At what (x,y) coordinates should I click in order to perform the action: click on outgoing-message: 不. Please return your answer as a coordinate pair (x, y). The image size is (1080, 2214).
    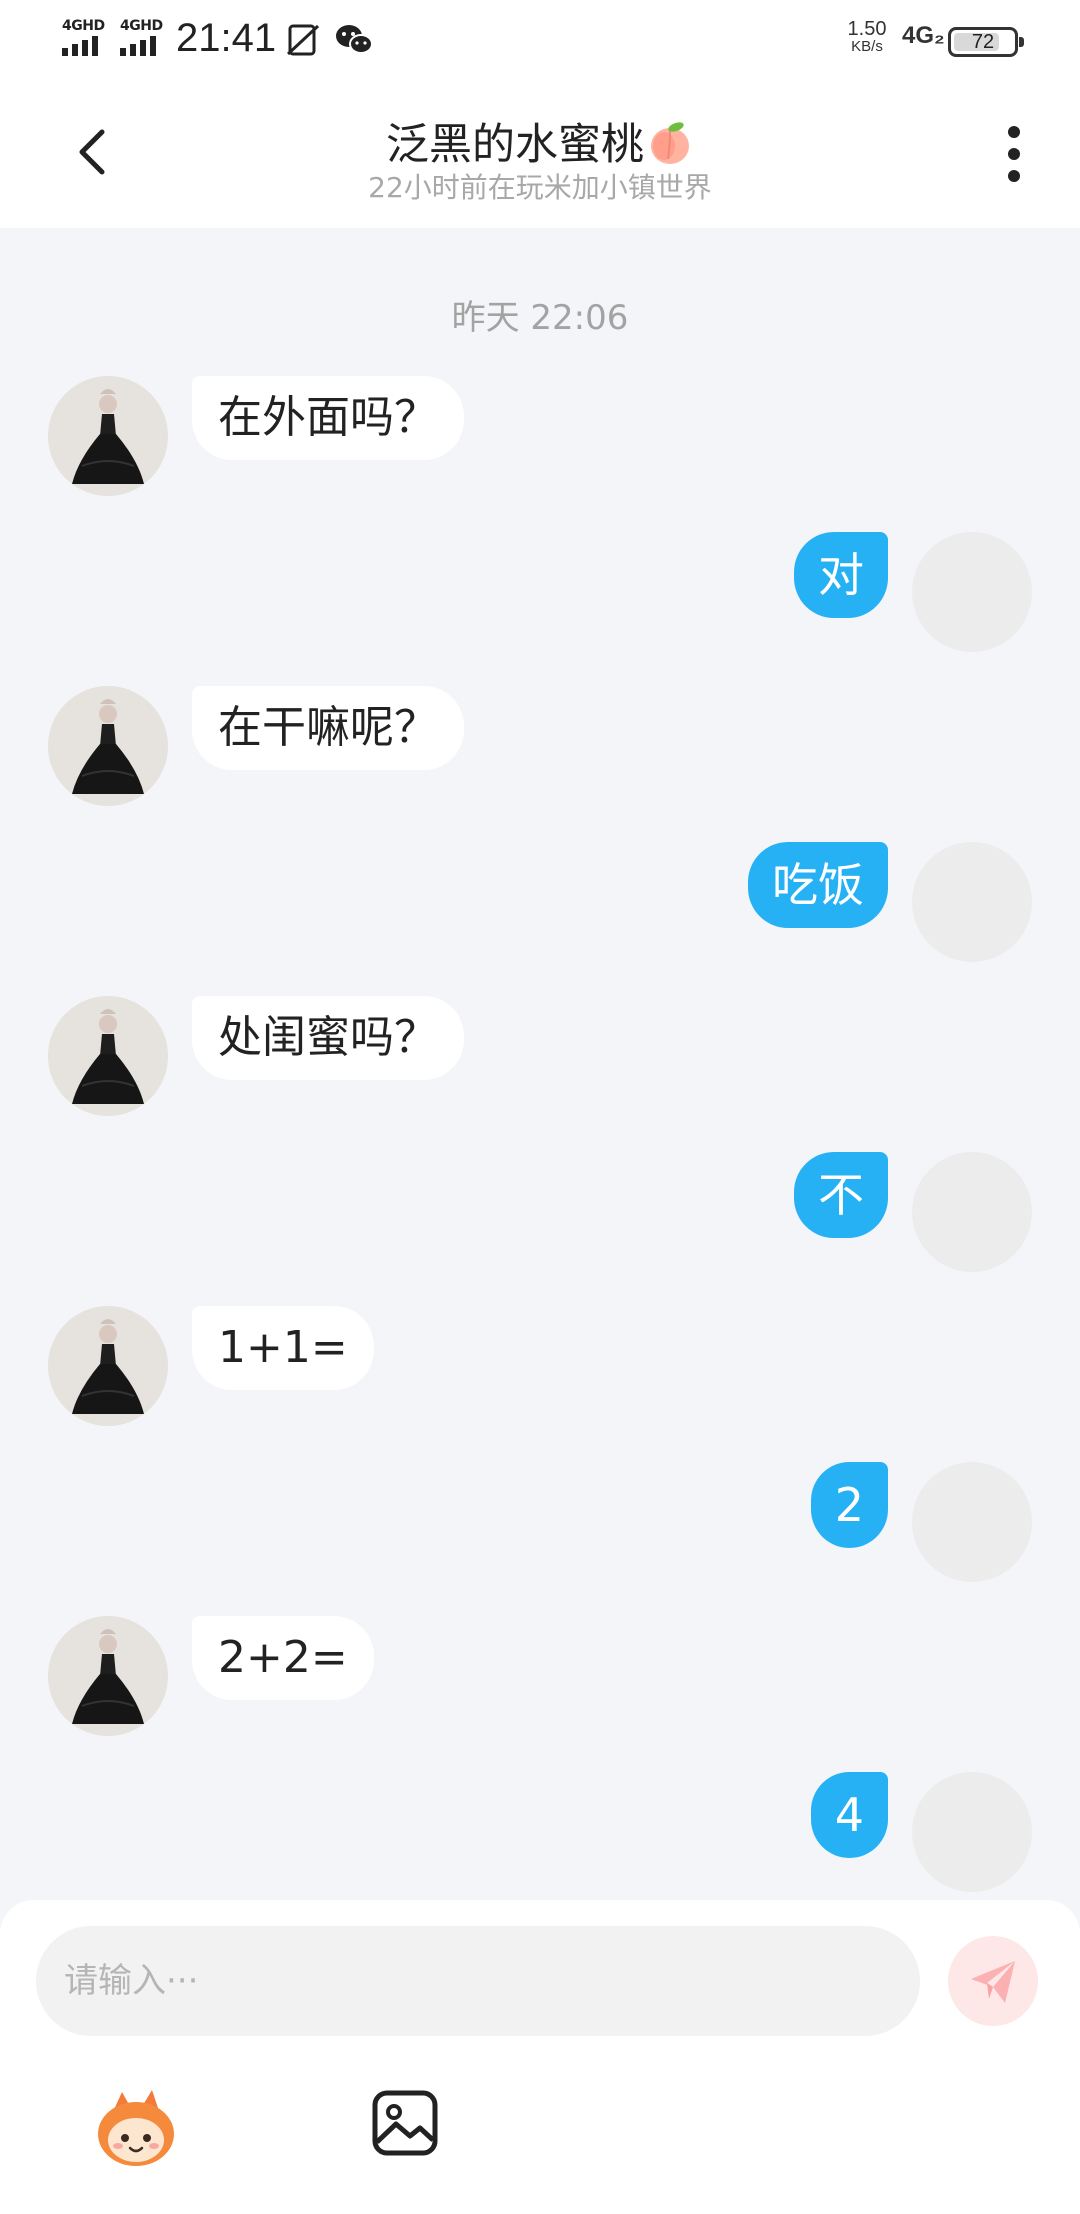
    Looking at the image, I should click on (841, 1195).